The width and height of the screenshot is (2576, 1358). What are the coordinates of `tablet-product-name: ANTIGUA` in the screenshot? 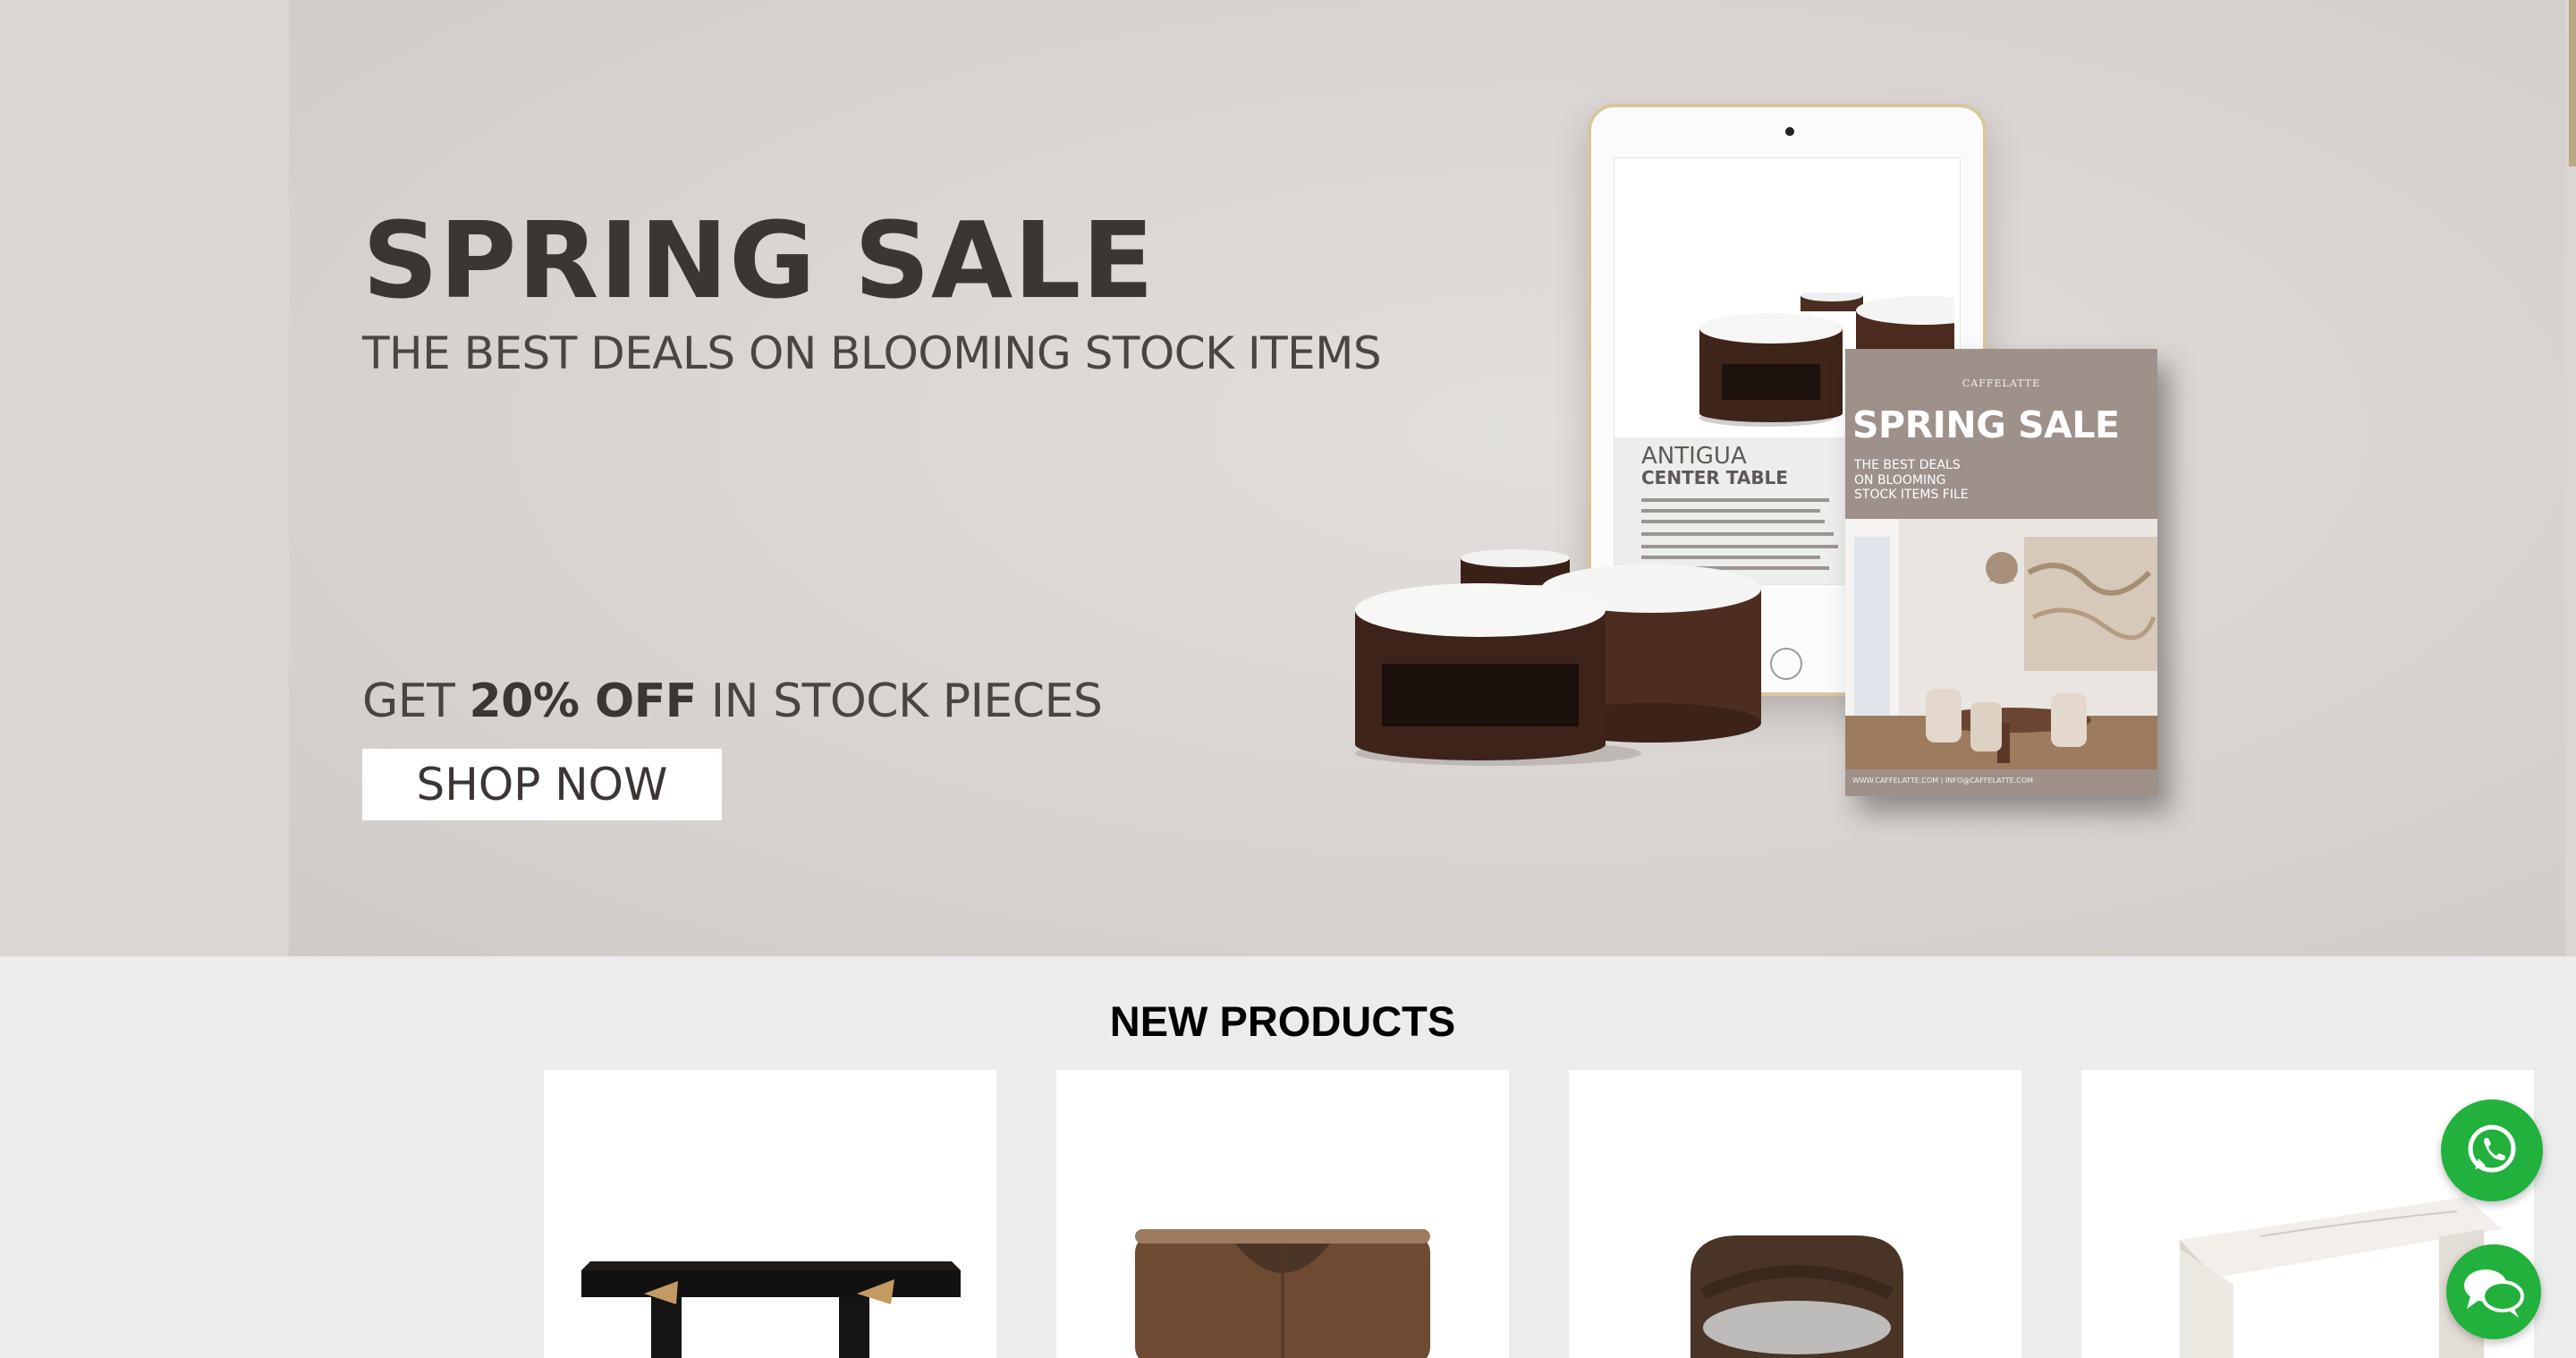 It's located at (1694, 456).